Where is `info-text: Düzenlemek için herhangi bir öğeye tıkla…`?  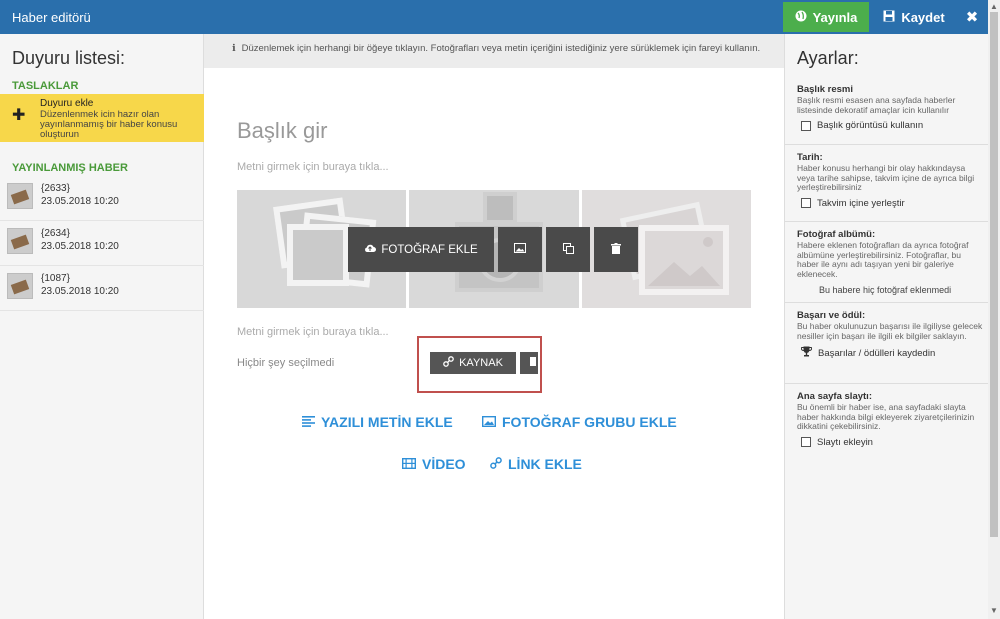 info-text: Düzenlemek için herhangi bir öğeye tıkla… is located at coordinates (501, 48).